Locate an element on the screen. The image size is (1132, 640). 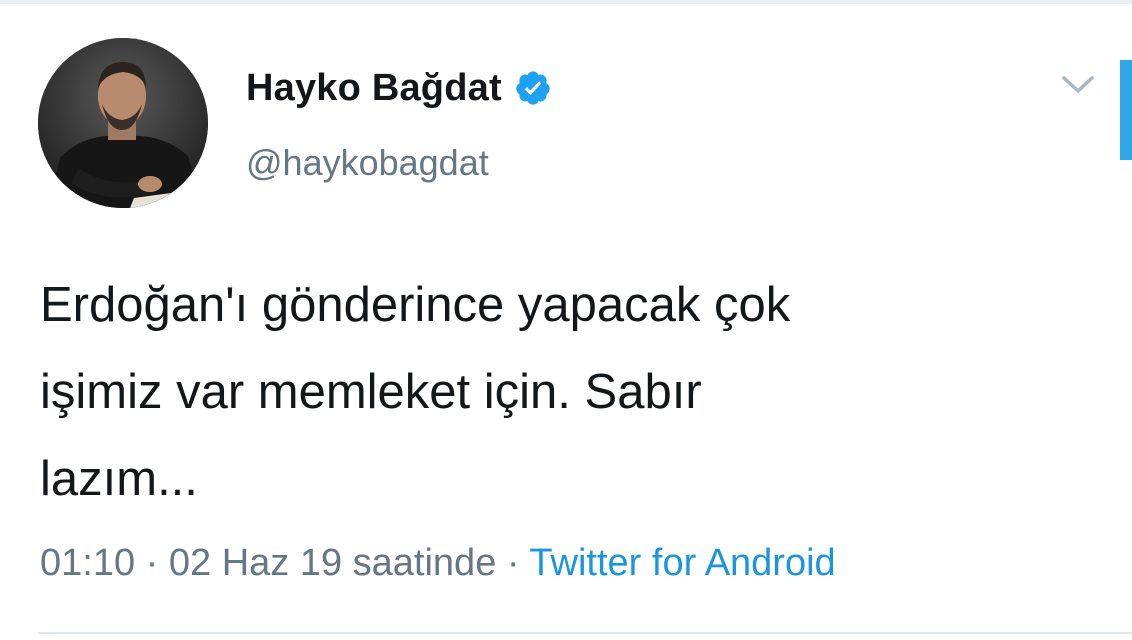
tweet-time: 01:10 is located at coordinates (87, 563).